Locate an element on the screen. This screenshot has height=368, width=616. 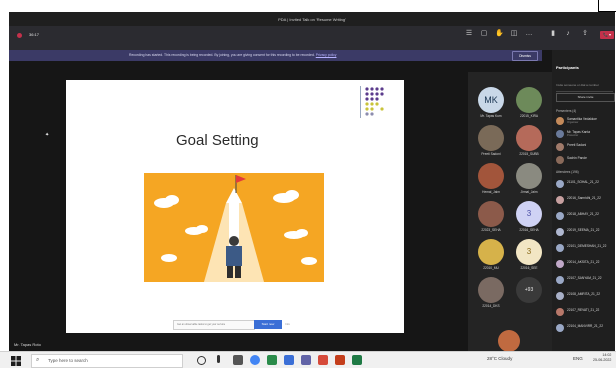
windows-start-icon is located at coordinates (16, 361).